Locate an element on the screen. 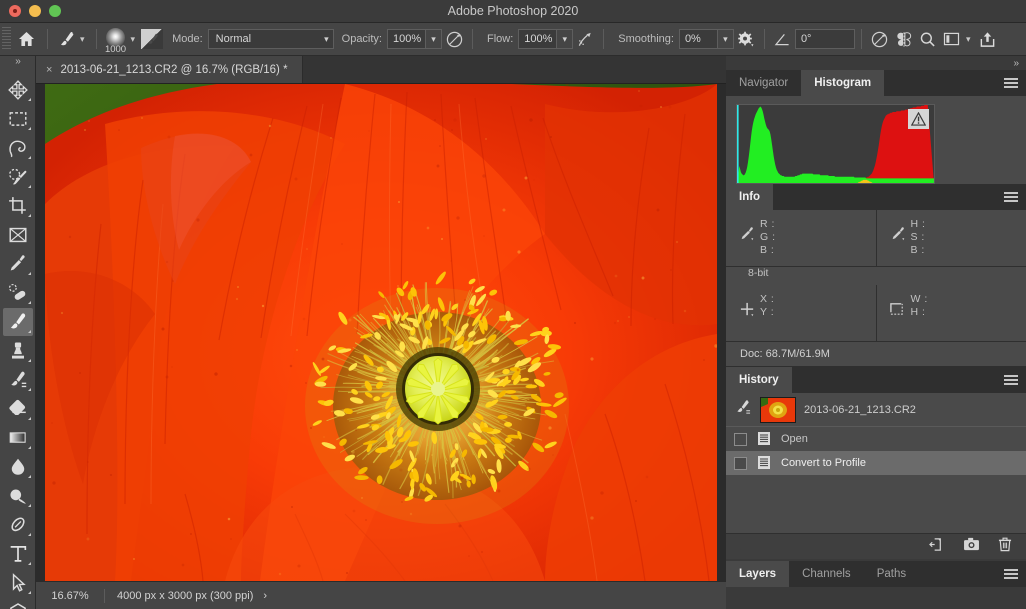  home-icon is located at coordinates (26, 39).